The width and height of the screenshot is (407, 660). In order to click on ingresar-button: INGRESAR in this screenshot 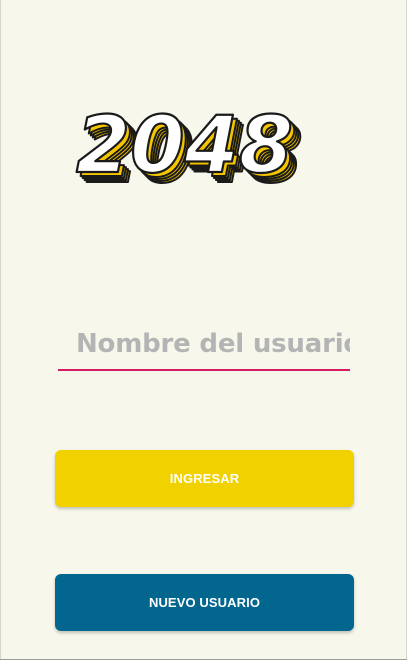, I will do `click(204, 478)`.